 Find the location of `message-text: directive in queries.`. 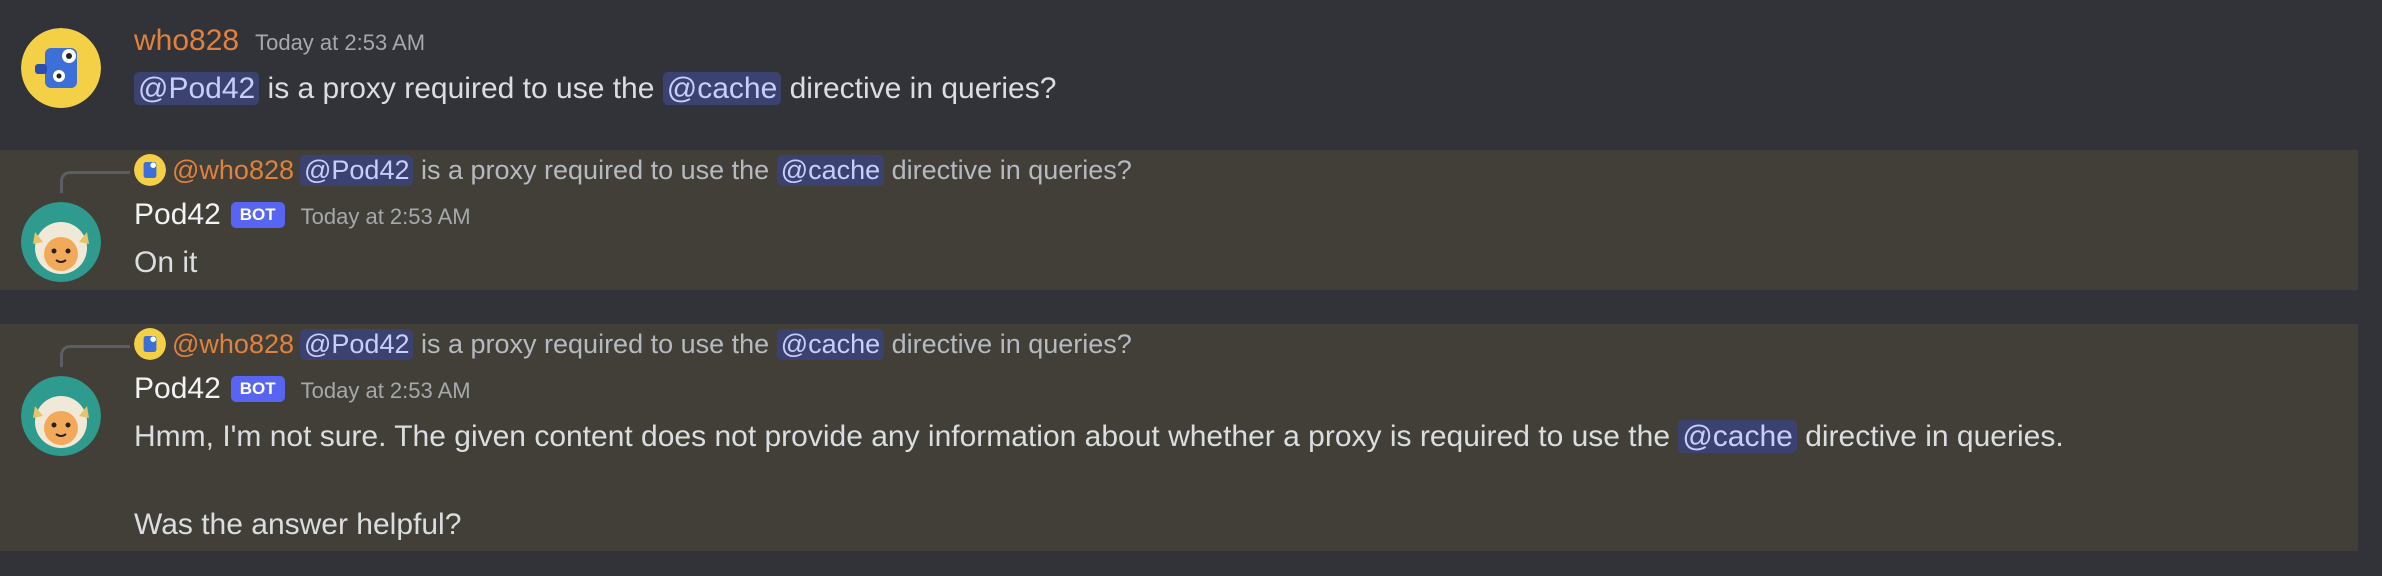

message-text: directive in queries. is located at coordinates (1930, 436).